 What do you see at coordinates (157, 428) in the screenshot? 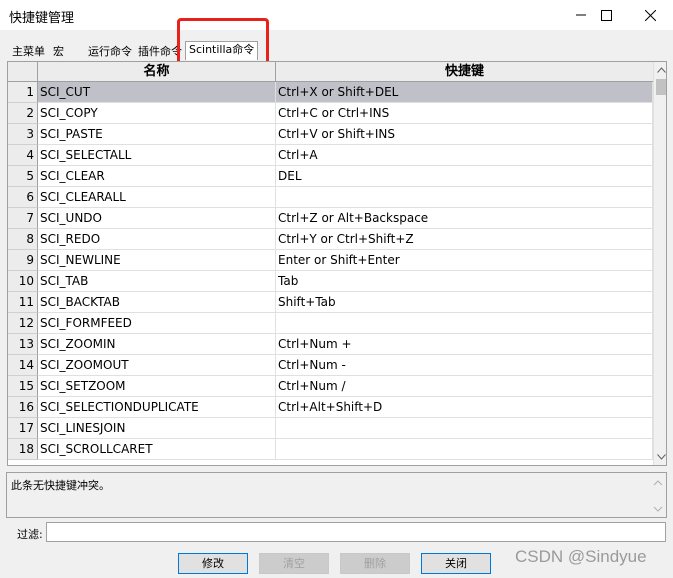
I see `command-name-cell: SCI_LINESJOIN` at bounding box center [157, 428].